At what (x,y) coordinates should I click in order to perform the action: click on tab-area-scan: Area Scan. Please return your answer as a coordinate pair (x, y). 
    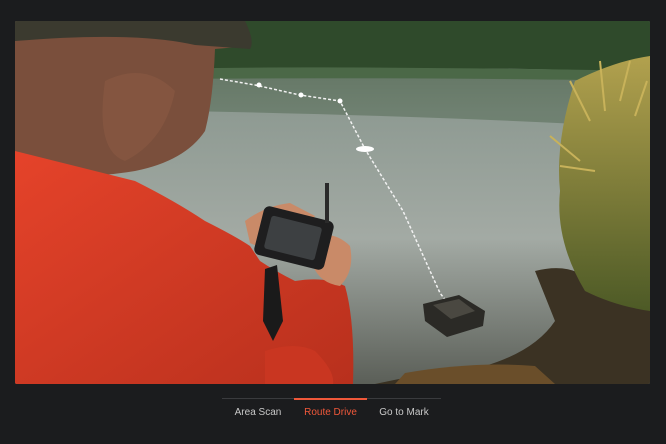
    Looking at the image, I should click on (258, 413).